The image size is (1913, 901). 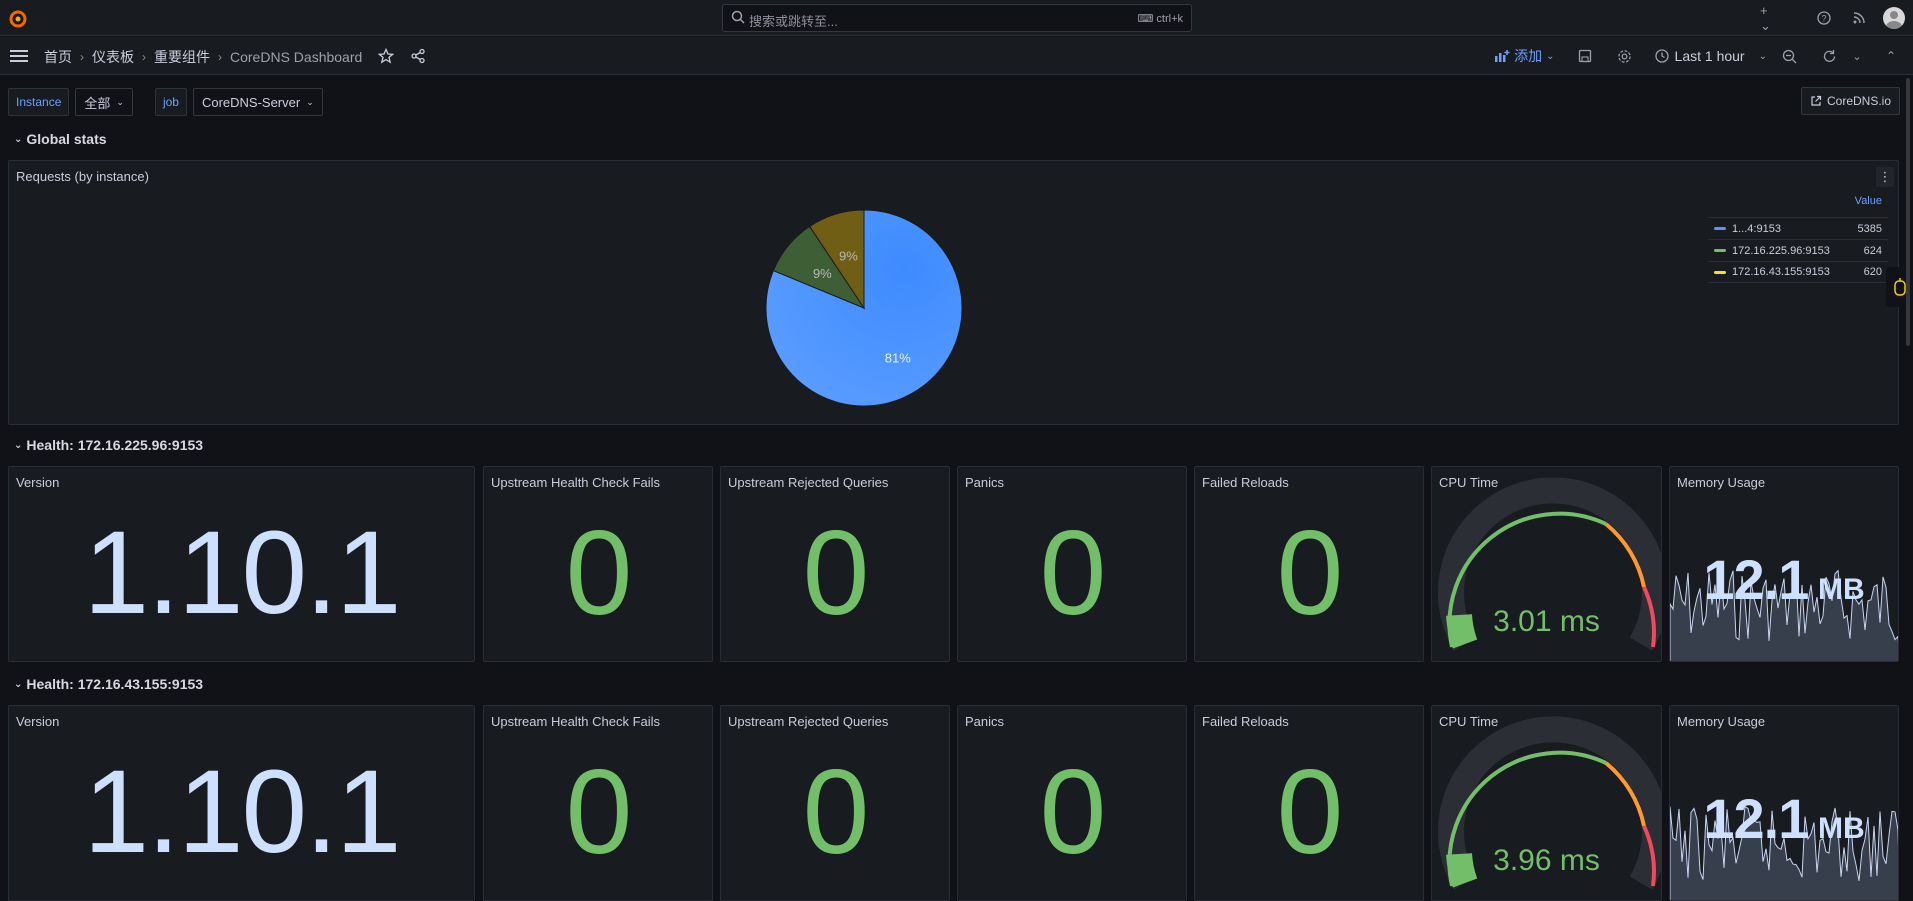 What do you see at coordinates (598, 564) in the screenshot?
I see `upstream-health-check-fails-panel: Upstream Health Check Fails 0` at bounding box center [598, 564].